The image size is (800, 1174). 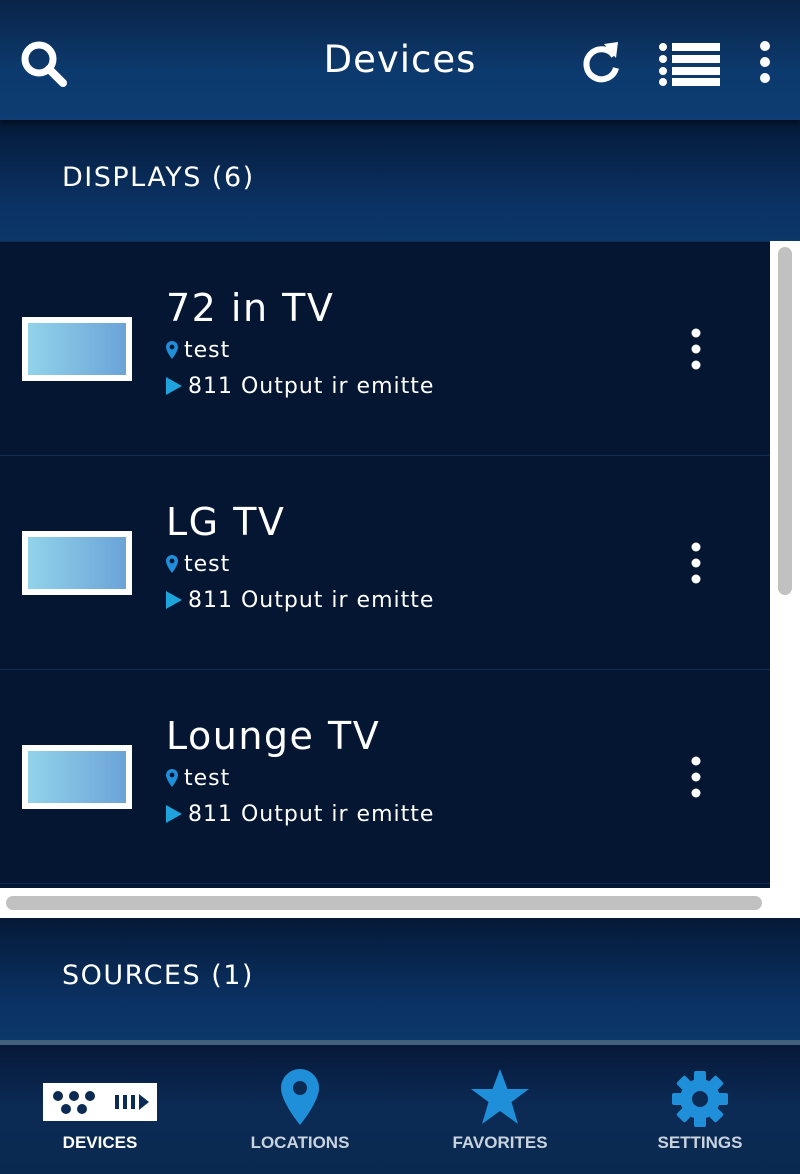 I want to click on bottom-navigation: DEVICES LOCATIONS FAVORITES SETTINGS, so click(x=400, y=1109).